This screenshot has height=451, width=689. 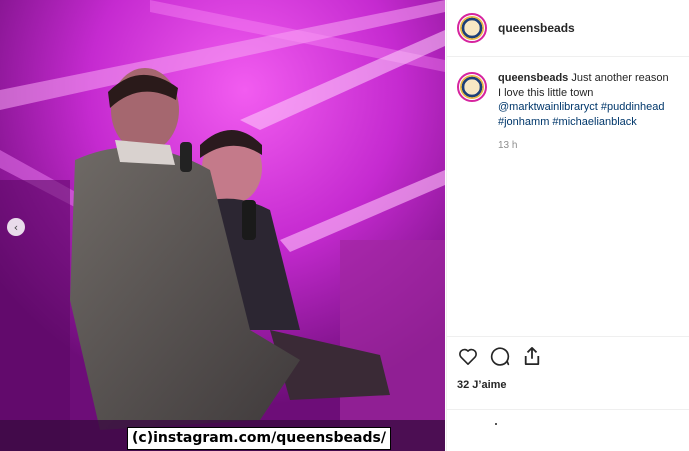 I want to click on post-header: queensbeads, so click(x=568, y=28).